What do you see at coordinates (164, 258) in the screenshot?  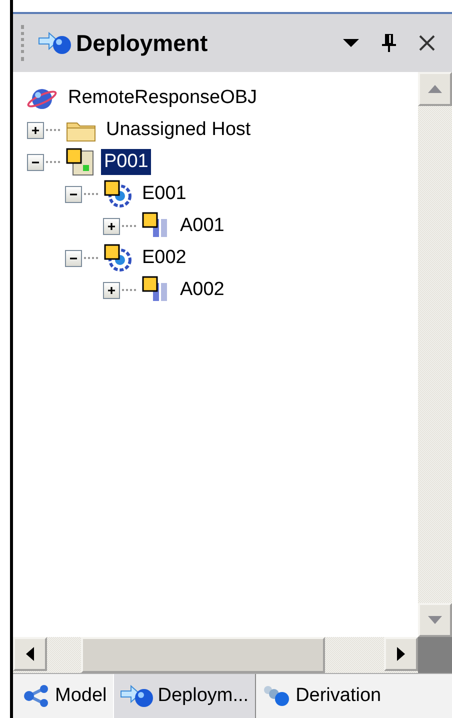 I see `tree-item: E002` at bounding box center [164, 258].